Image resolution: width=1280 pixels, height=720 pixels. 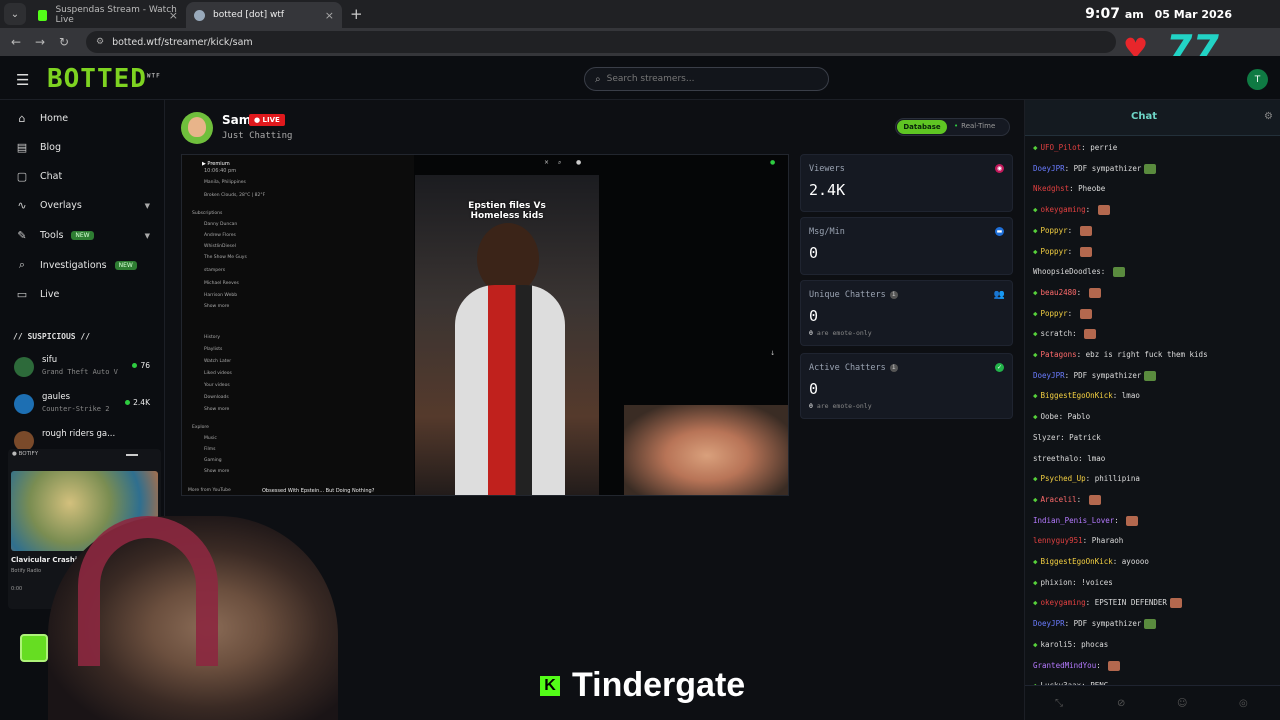 What do you see at coordinates (1057, 644) in the screenshot?
I see `chat-username: karoli5` at bounding box center [1057, 644].